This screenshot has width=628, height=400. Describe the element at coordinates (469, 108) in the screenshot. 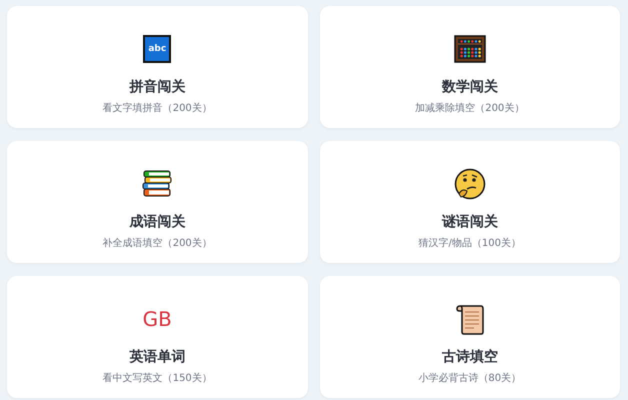

I see `card-subtitle: 加减乘除填空（200关）` at that location.